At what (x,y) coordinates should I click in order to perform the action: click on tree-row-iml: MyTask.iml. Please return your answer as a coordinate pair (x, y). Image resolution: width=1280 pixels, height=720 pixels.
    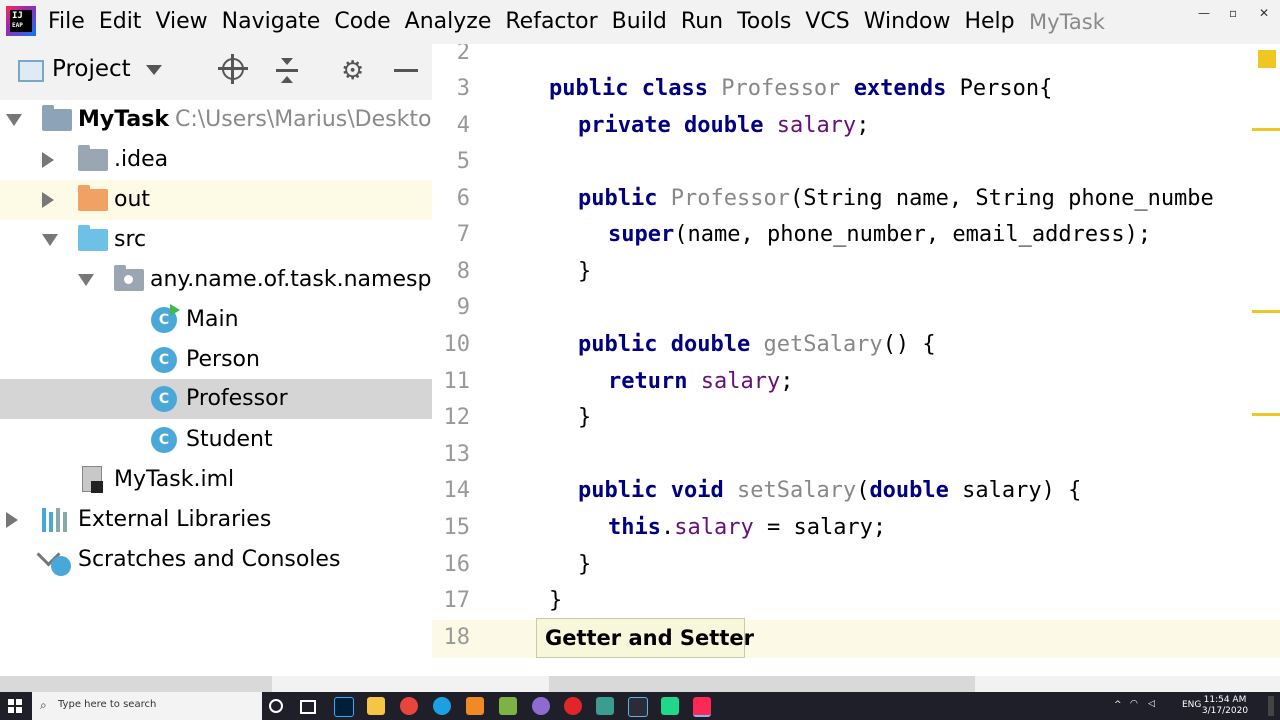
    Looking at the image, I should click on (216, 480).